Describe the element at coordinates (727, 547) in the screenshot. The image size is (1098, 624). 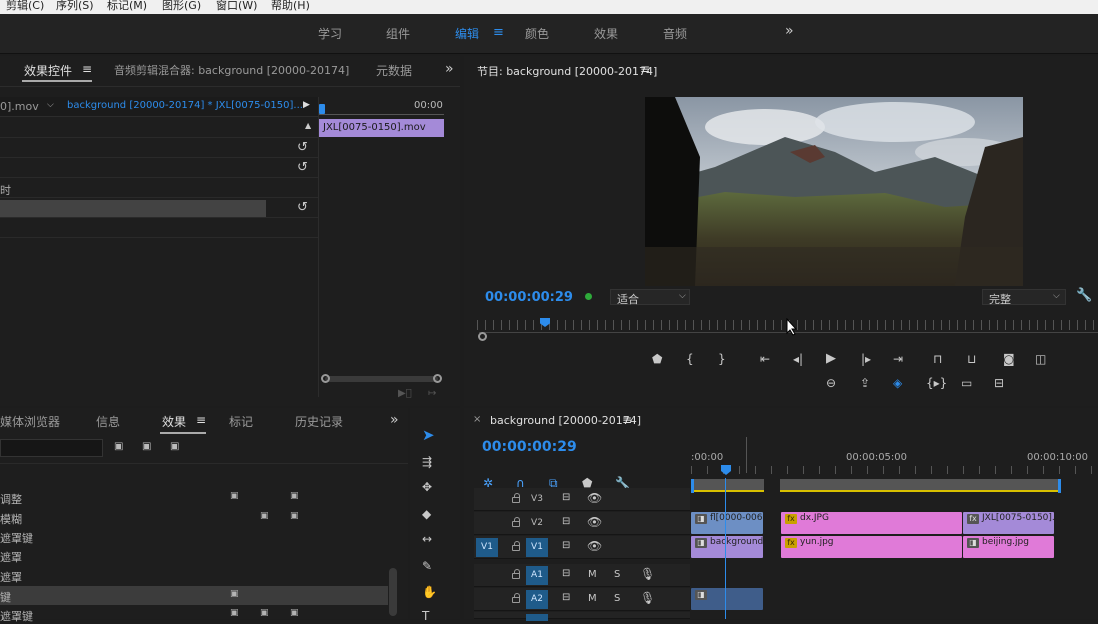
I see `clip-v1-background: ◨ background` at that location.